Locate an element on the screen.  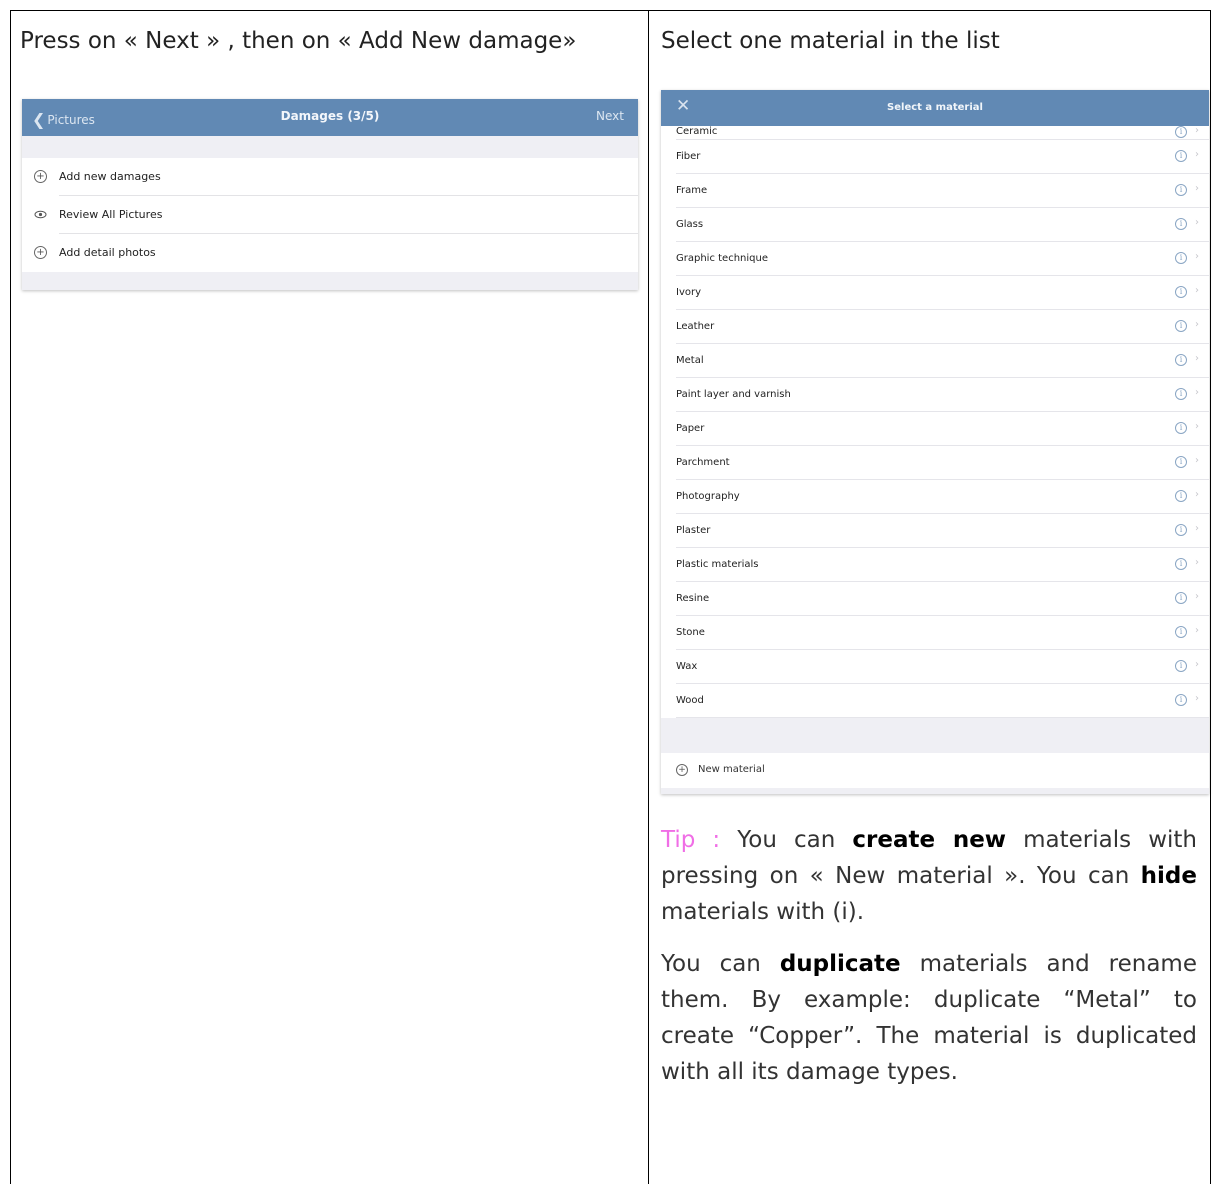
material-row: Photography i › is located at coordinates (935, 497).